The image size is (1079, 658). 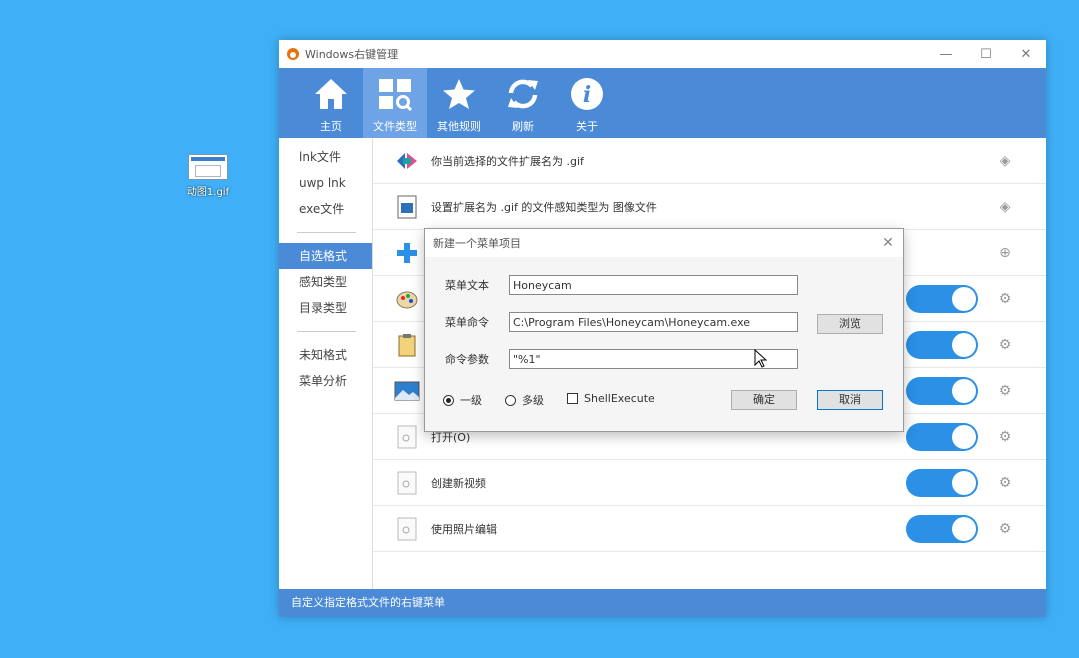 What do you see at coordinates (850, 324) in the screenshot?
I see `browse-button: 浏览` at bounding box center [850, 324].